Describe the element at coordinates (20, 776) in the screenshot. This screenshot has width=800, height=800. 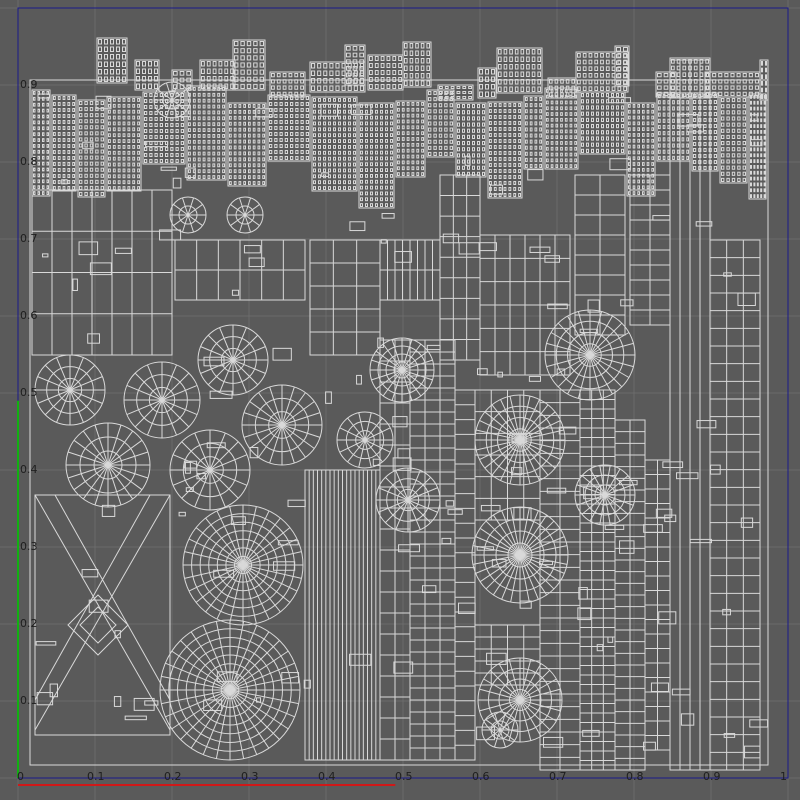
I see `u-tick-label: 0` at that location.